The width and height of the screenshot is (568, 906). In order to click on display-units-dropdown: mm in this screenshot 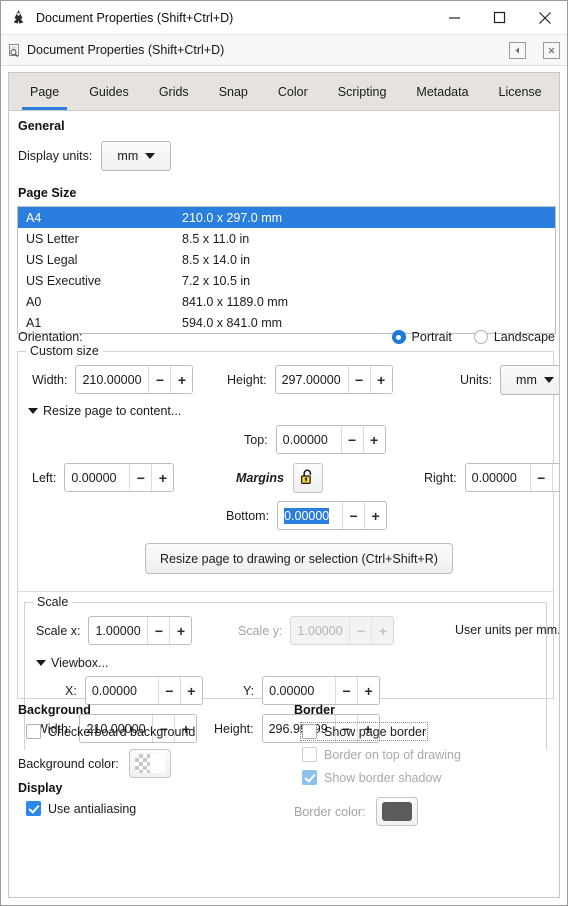, I will do `click(136, 156)`.